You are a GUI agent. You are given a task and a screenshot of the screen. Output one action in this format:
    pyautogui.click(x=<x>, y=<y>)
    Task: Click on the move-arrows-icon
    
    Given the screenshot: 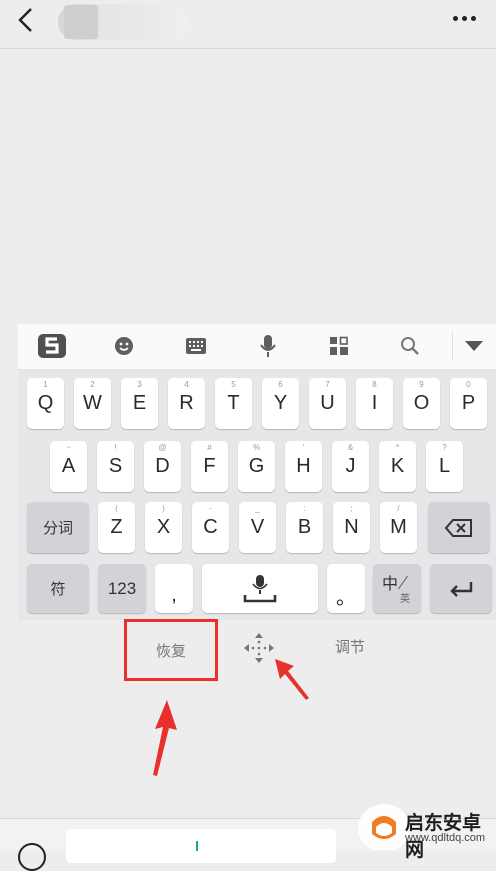 What is the action you would take?
    pyautogui.click(x=259, y=648)
    